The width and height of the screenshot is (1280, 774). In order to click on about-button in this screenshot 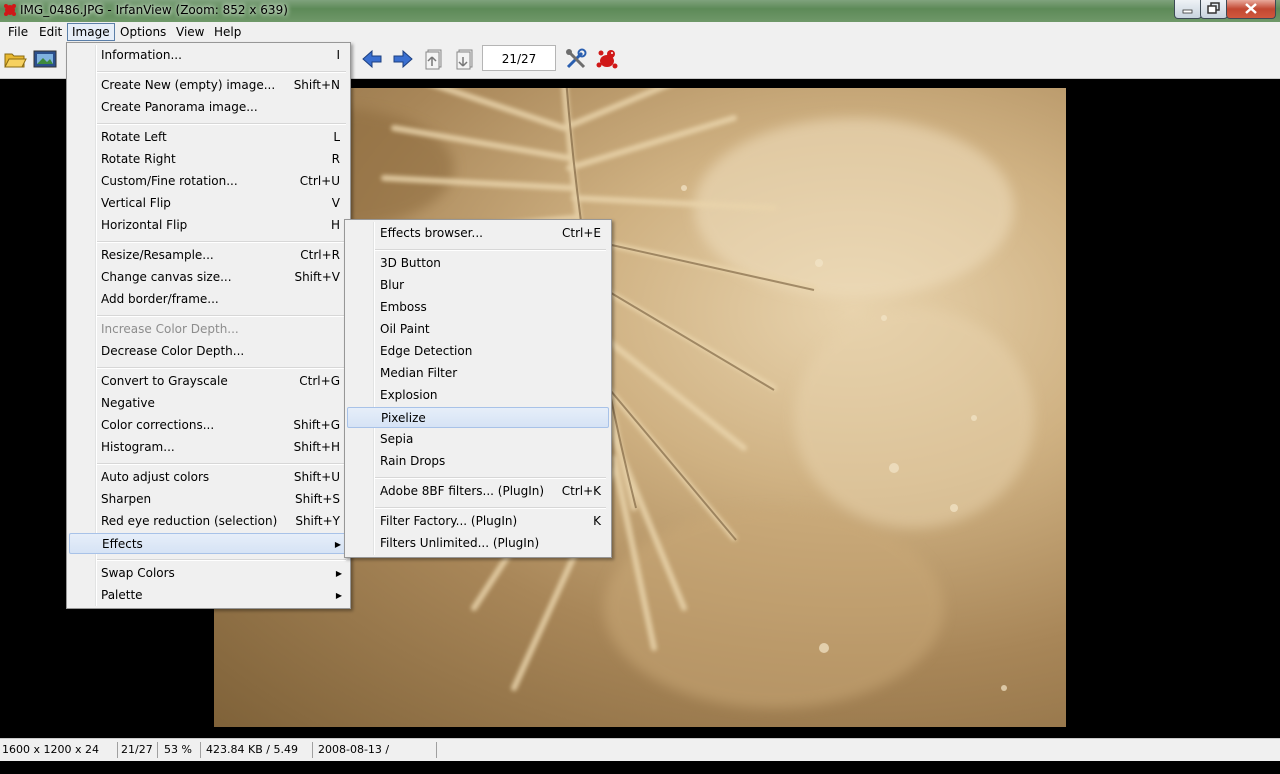, I will do `click(607, 59)`.